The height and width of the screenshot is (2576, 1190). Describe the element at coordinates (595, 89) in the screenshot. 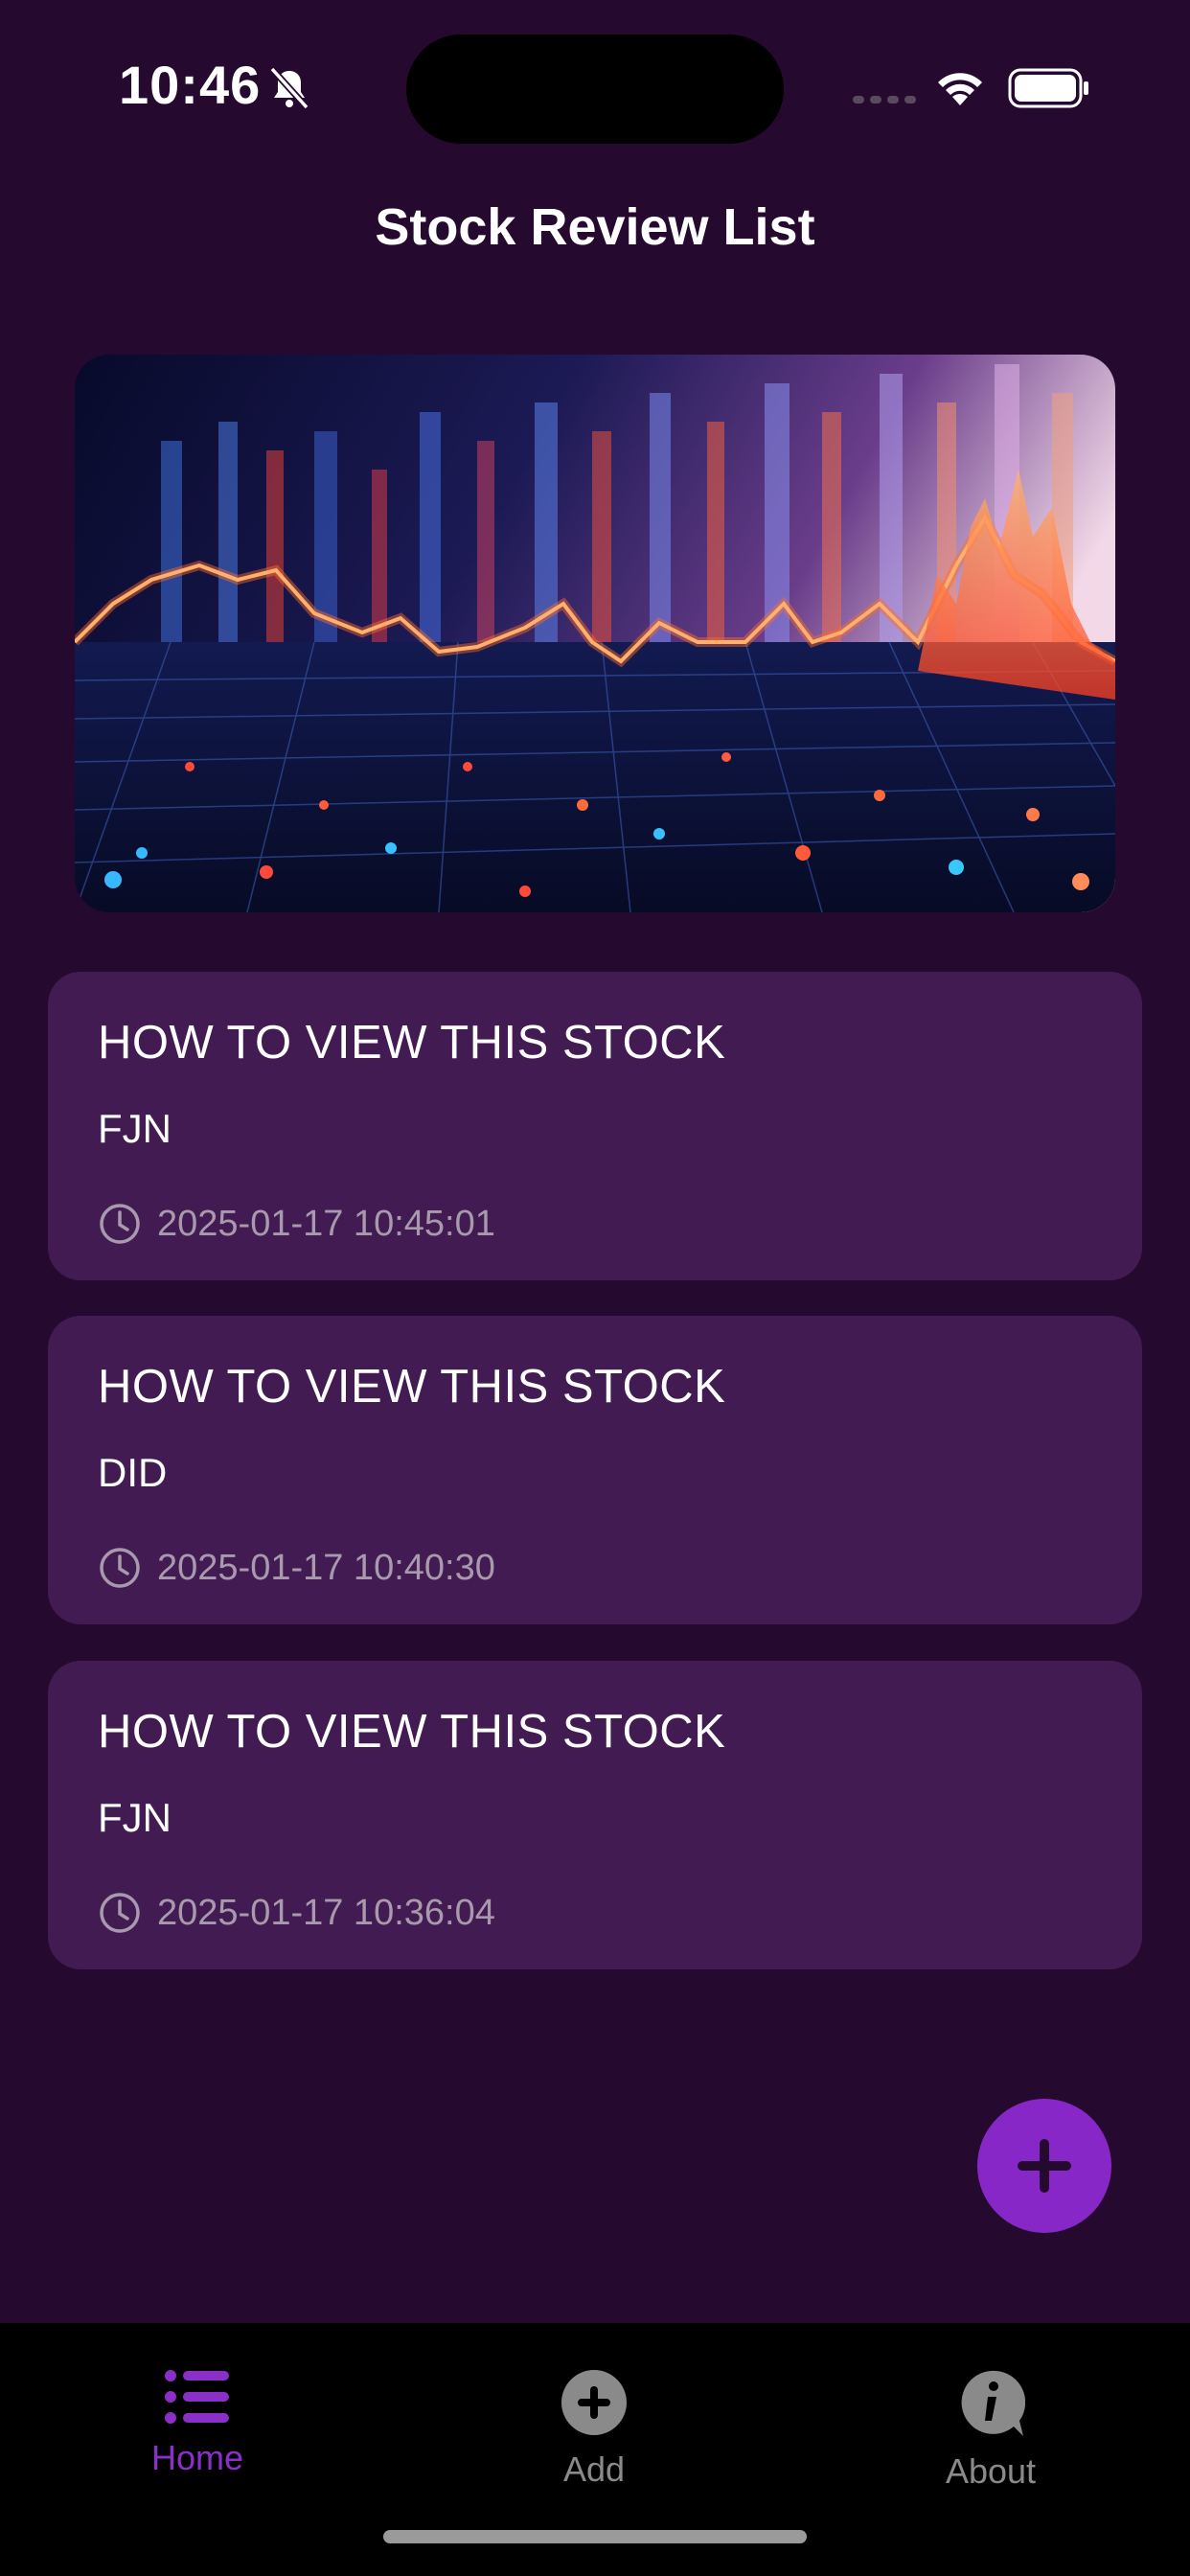

I see `dynamic-island` at that location.